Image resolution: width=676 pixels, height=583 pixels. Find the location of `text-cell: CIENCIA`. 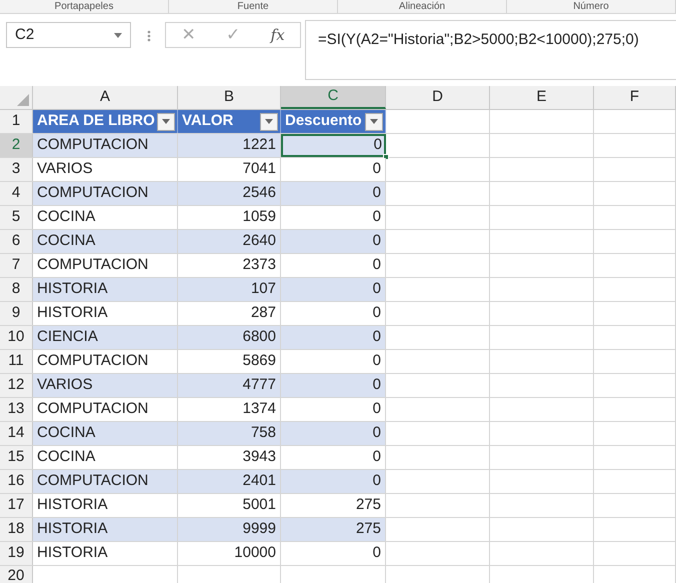

text-cell: CIENCIA is located at coordinates (105, 337).